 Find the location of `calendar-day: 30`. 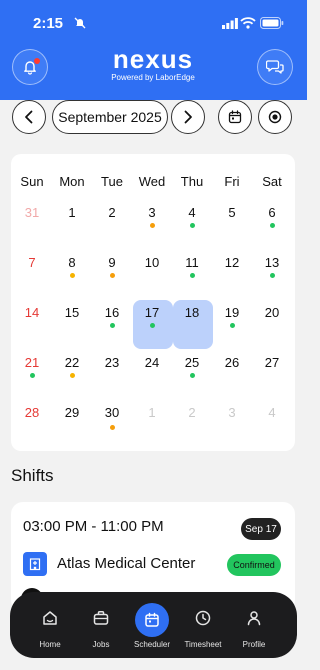

calendar-day: 30 is located at coordinates (112, 412).